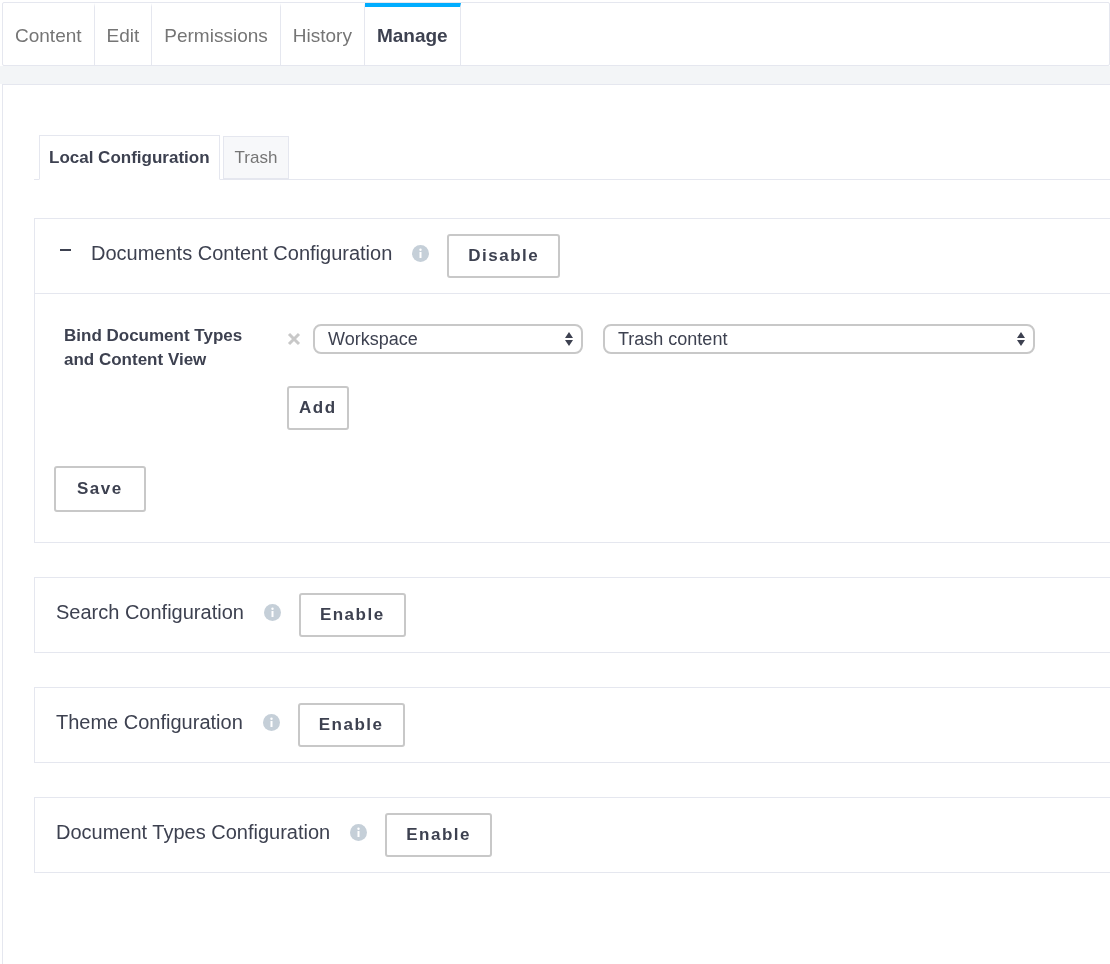  I want to click on remove-icon, so click(294, 339).